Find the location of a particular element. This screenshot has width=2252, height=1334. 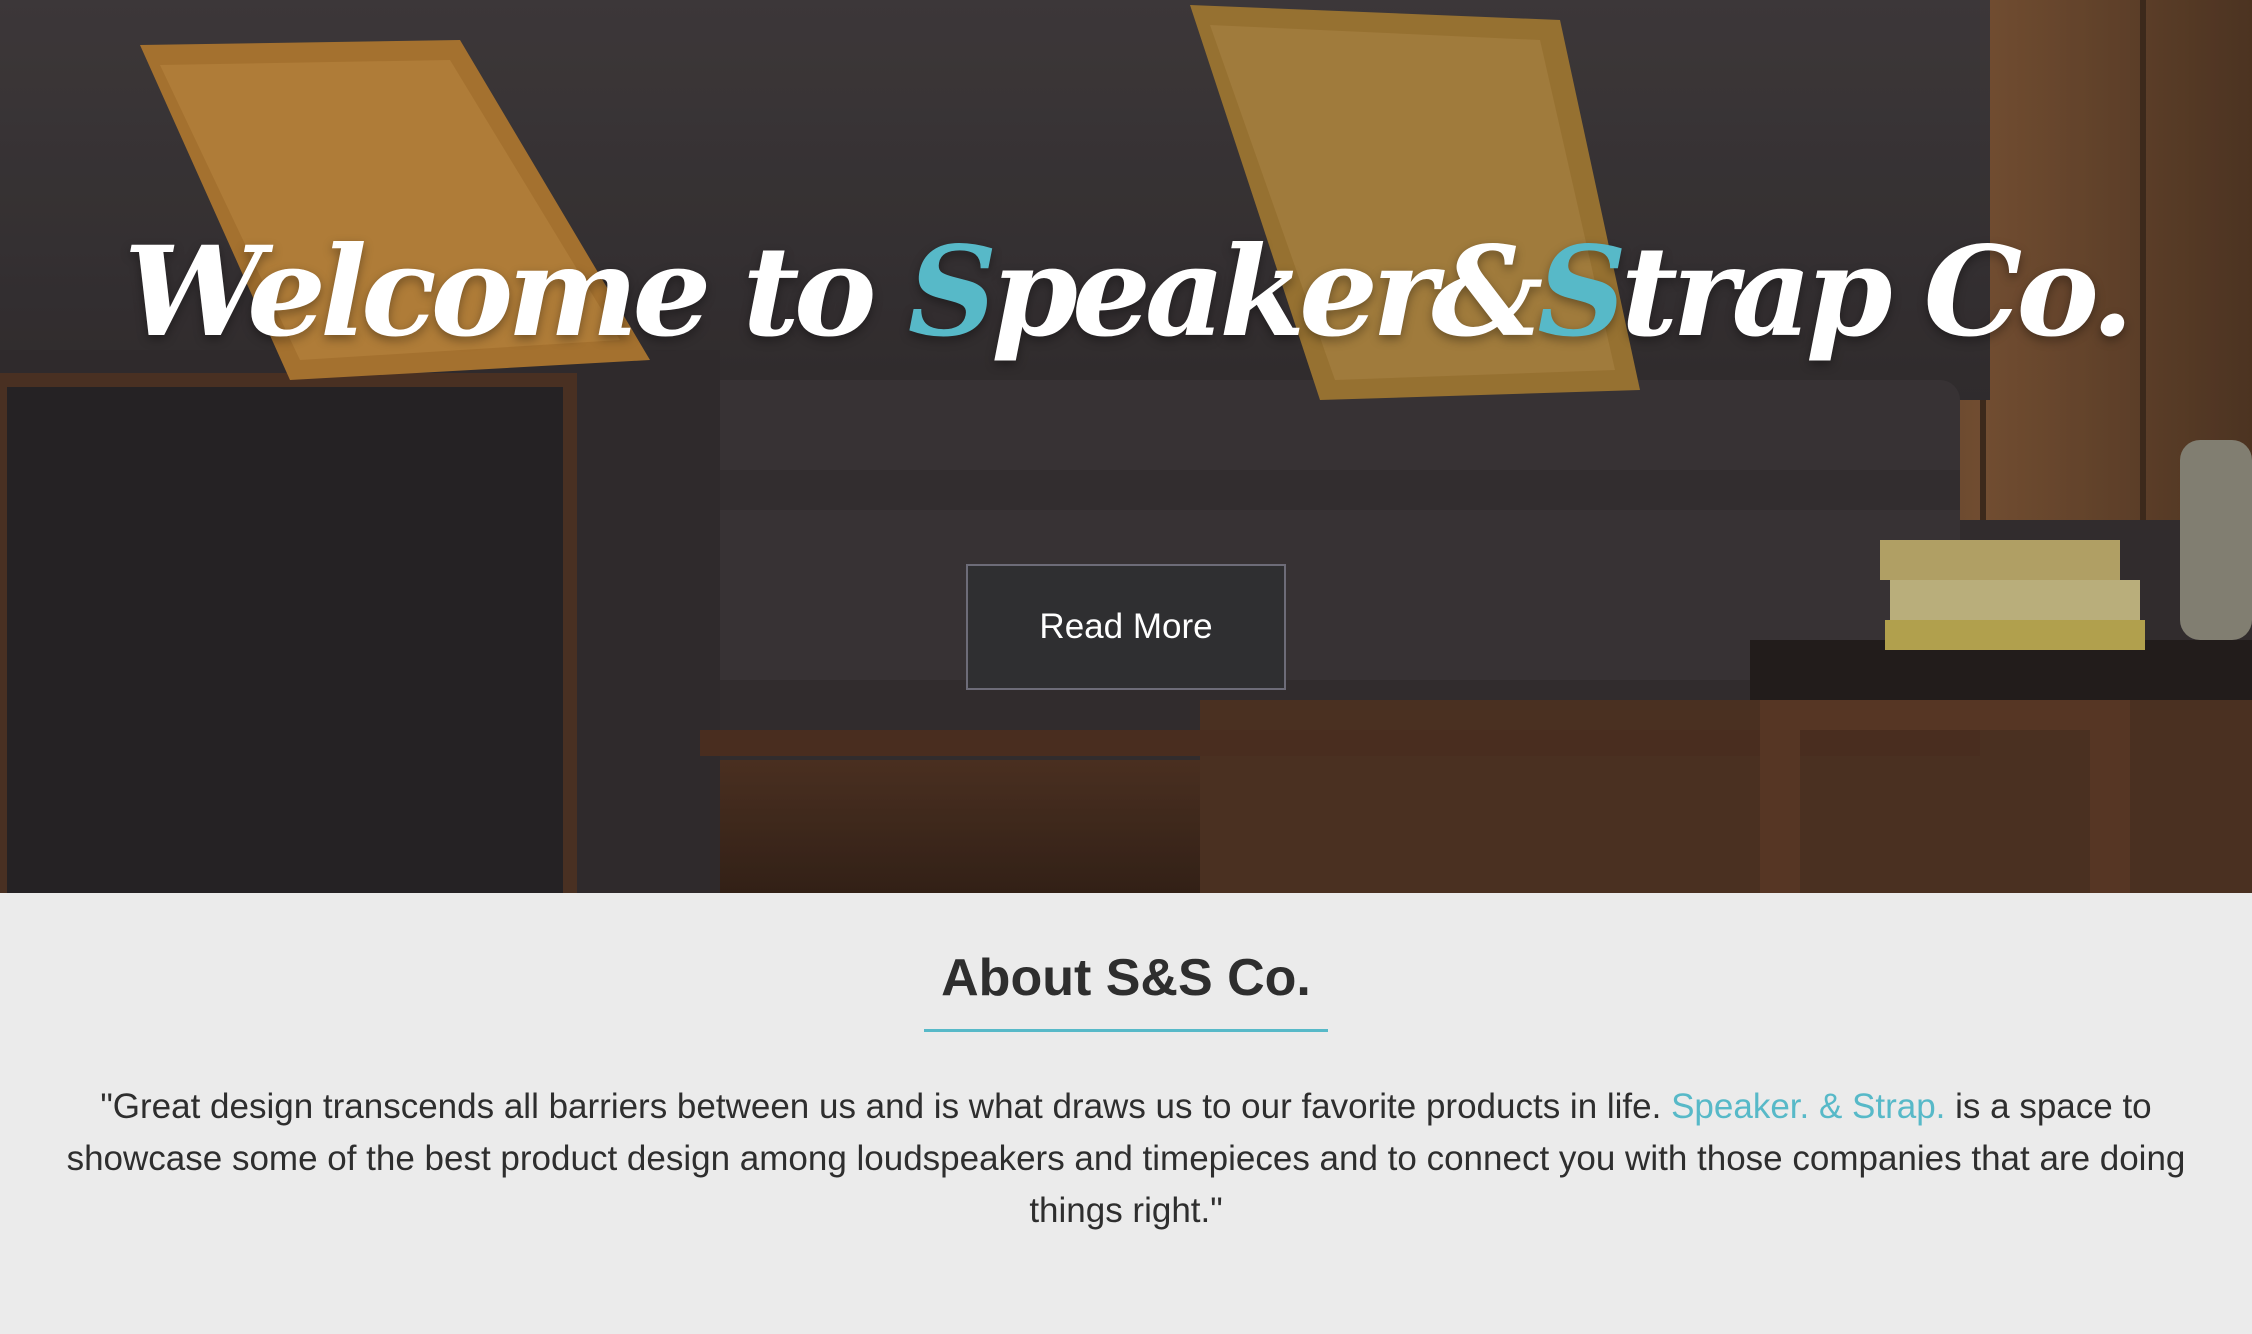

hero-title-accent-s2: S is located at coordinates (1582, 292).